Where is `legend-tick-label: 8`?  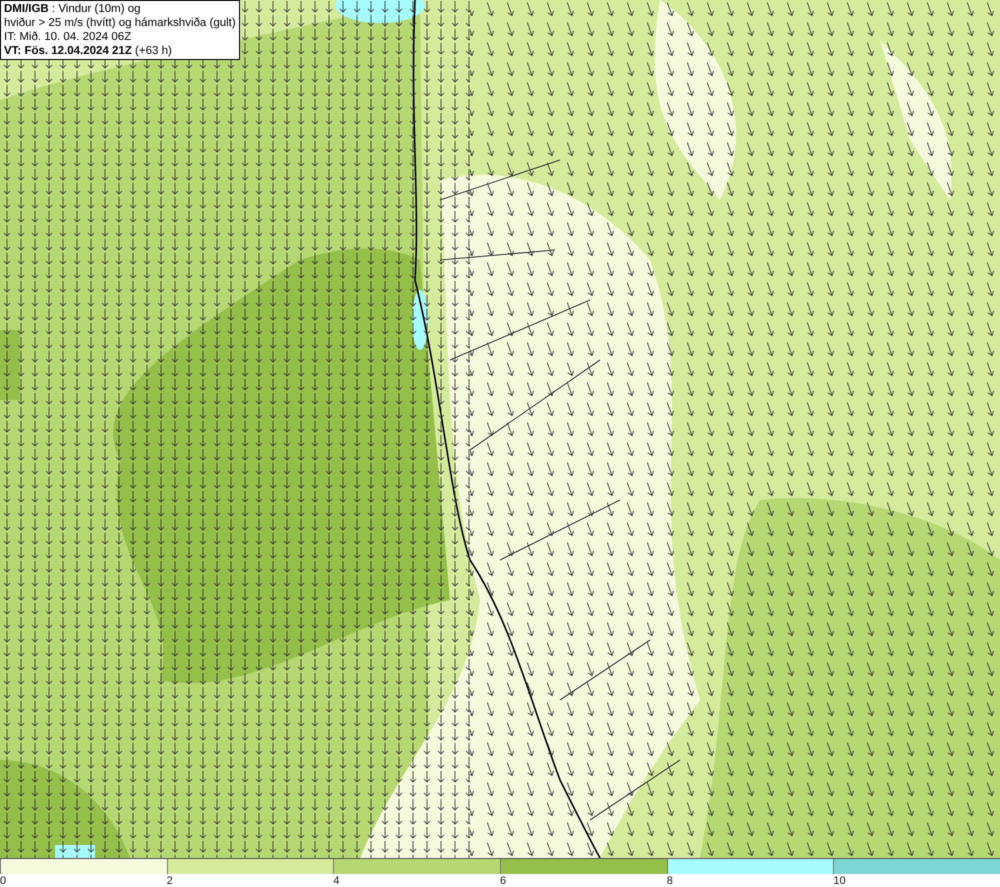 legend-tick-label: 8 is located at coordinates (669, 880).